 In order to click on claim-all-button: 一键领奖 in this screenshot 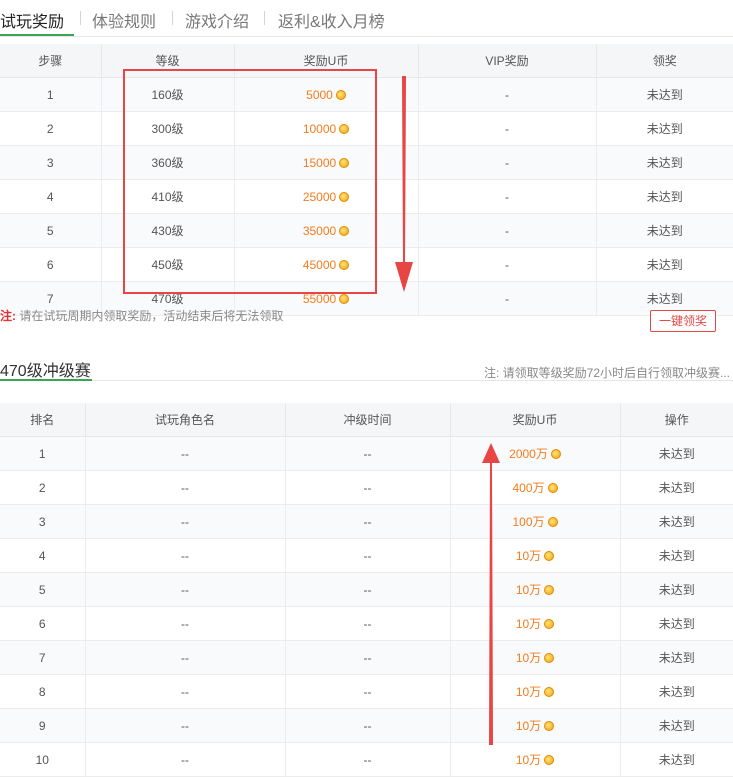, I will do `click(683, 321)`.